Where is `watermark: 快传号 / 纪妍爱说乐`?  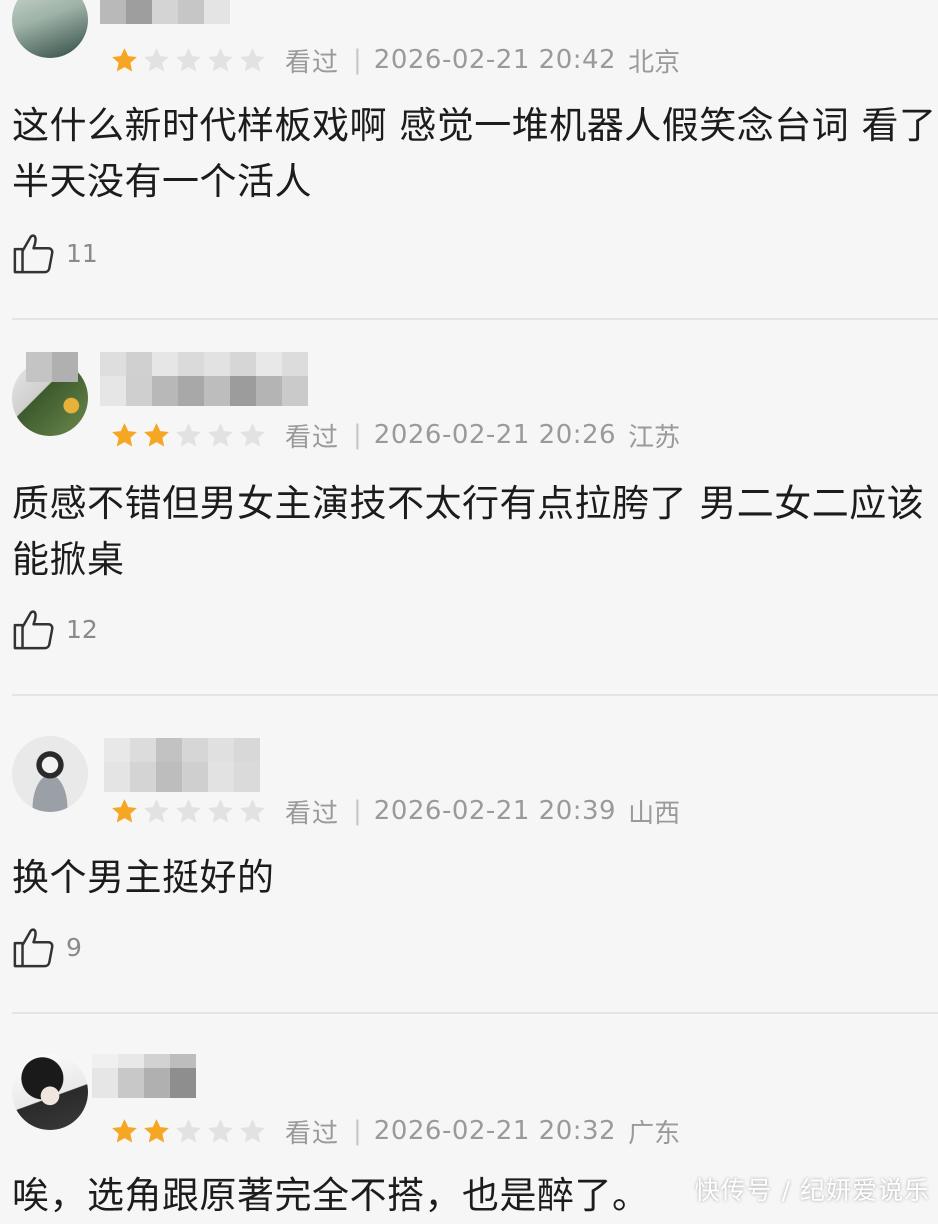 watermark: 快传号 / 纪妍爱说乐 is located at coordinates (812, 1190).